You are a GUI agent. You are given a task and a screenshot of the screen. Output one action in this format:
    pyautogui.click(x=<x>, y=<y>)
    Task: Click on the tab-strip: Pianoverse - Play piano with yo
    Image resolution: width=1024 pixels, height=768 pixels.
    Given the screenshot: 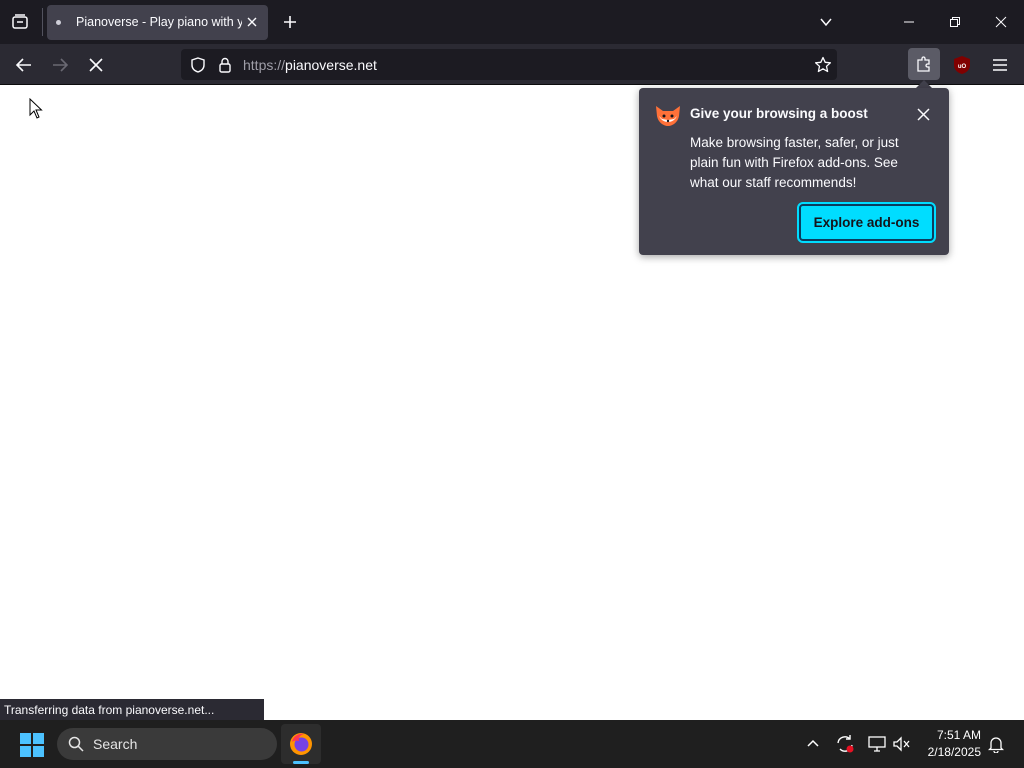 What is the action you would take?
    pyautogui.click(x=512, y=22)
    